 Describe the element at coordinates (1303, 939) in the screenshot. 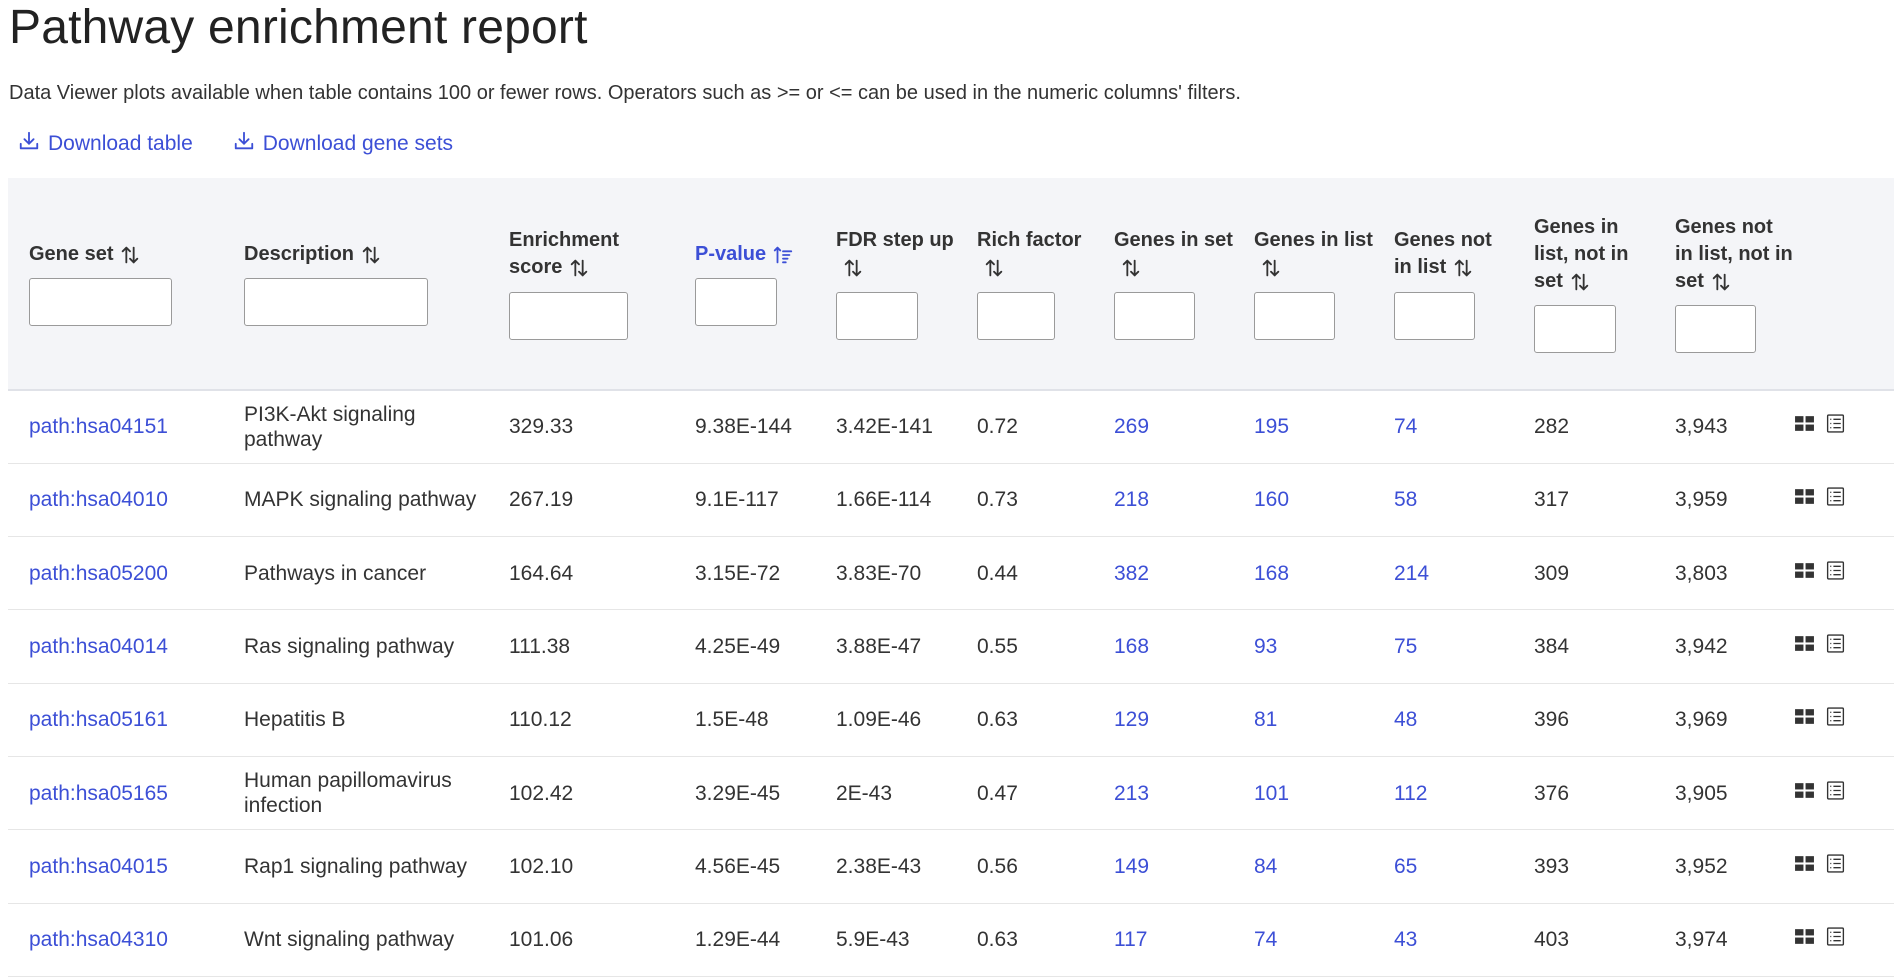

I see `cell-in-list-link: 74` at that location.